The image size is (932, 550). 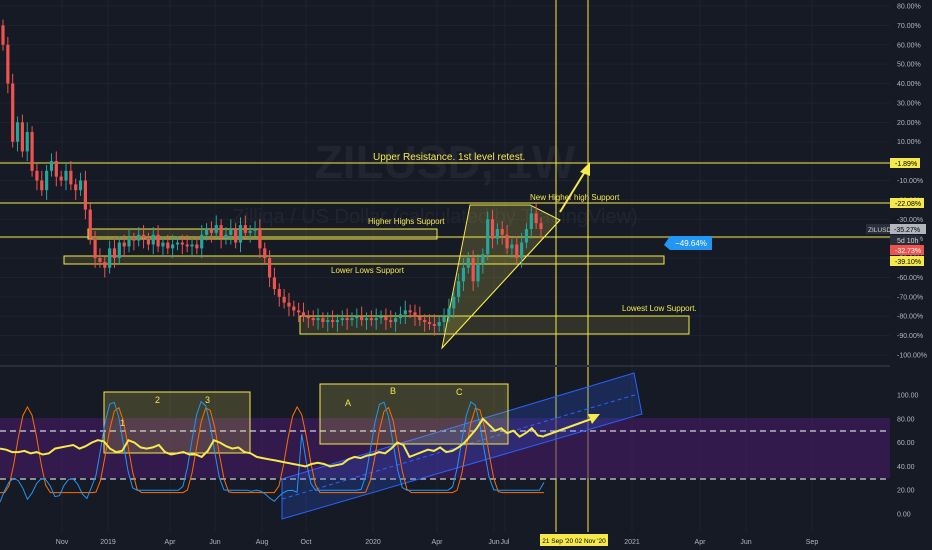 I want to click on date-tick: Nov, so click(x=62, y=542).